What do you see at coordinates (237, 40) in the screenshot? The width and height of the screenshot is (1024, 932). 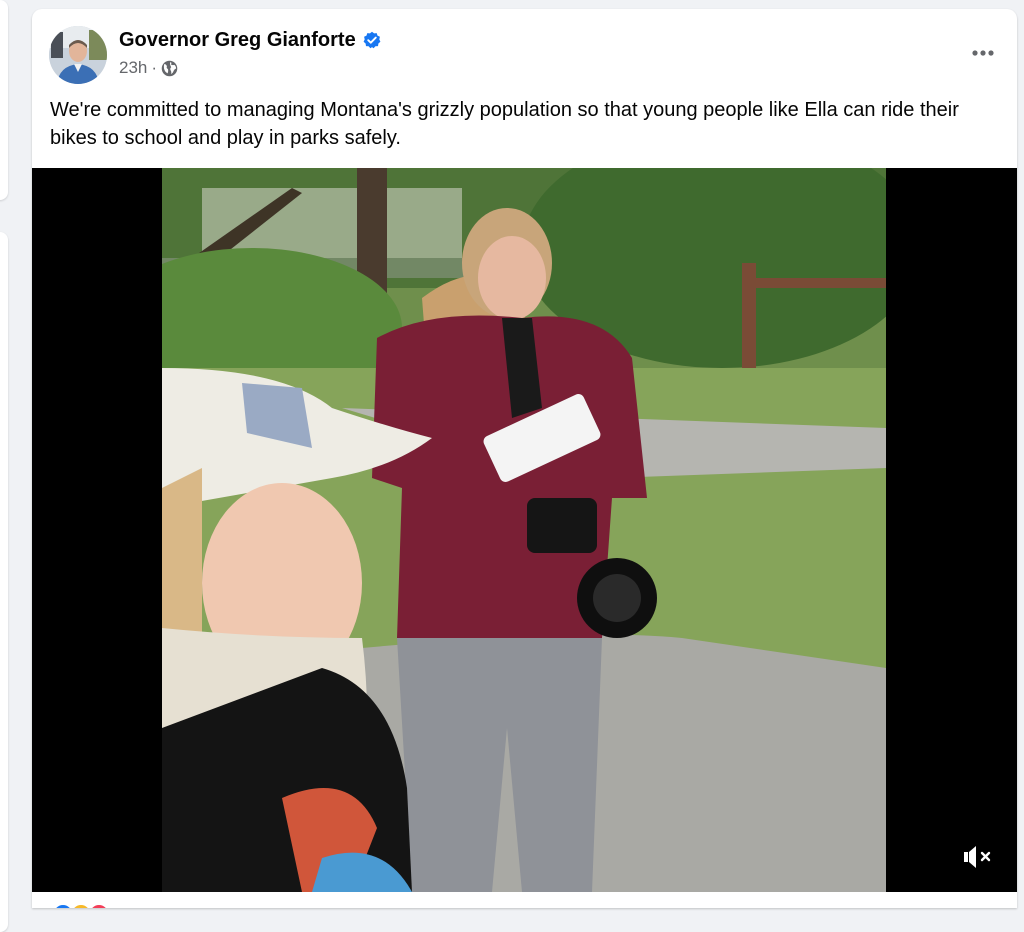 I see `author-name-link: Governor Greg Gianforte` at bounding box center [237, 40].